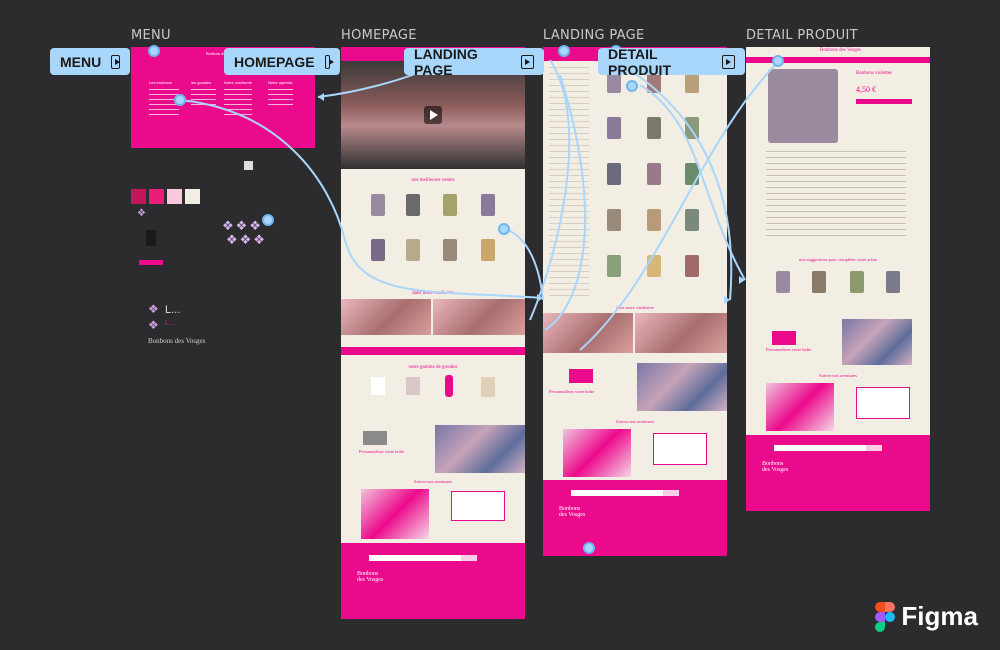  What do you see at coordinates (151, 35) in the screenshot?
I see `frame-title-menu: MENU` at bounding box center [151, 35].